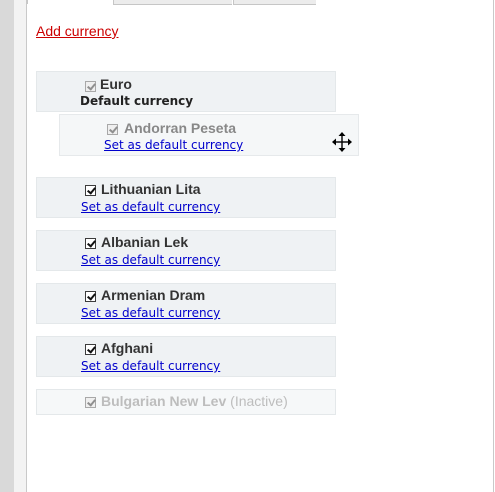 The height and width of the screenshot is (492, 495). I want to click on currency-row-bulgarian-new-lev: Bulgarian New Lev (Inactive), so click(186, 402).